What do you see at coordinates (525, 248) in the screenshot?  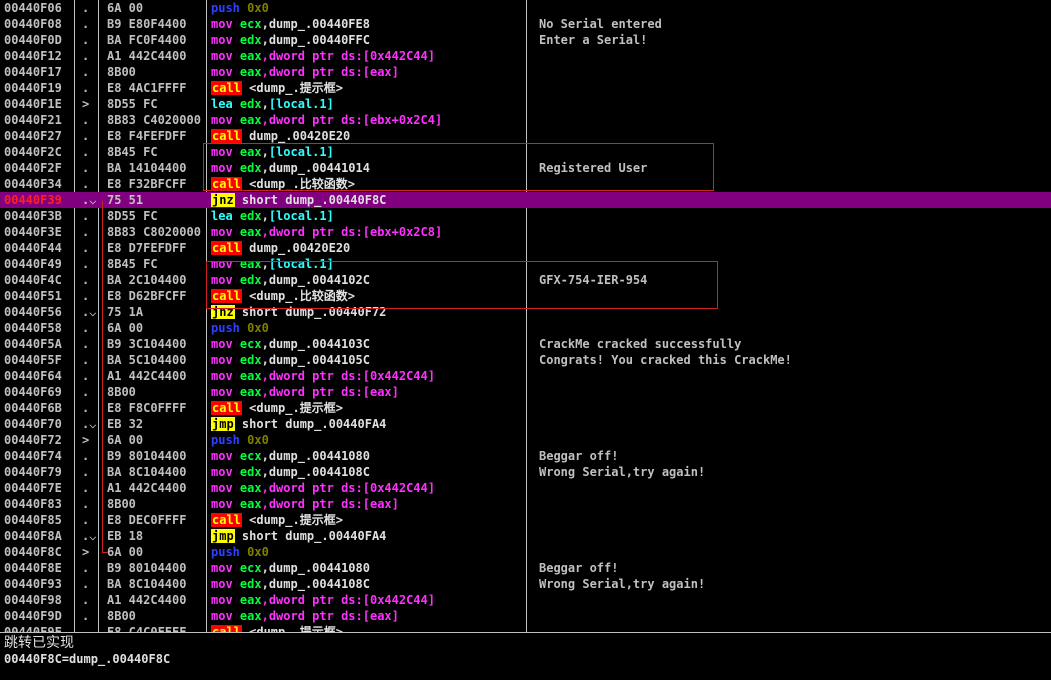 I see `instruction-row: 00440F44. E8 D7FEFDFF call dump_.00420E20` at bounding box center [525, 248].